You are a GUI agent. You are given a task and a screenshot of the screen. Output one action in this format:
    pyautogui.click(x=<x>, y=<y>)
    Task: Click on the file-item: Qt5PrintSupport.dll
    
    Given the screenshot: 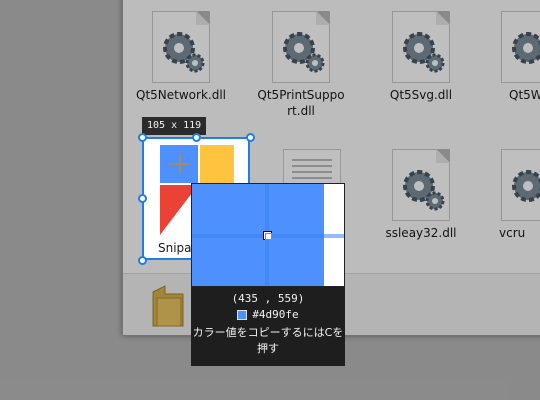 What is the action you would take?
    pyautogui.click(x=301, y=65)
    